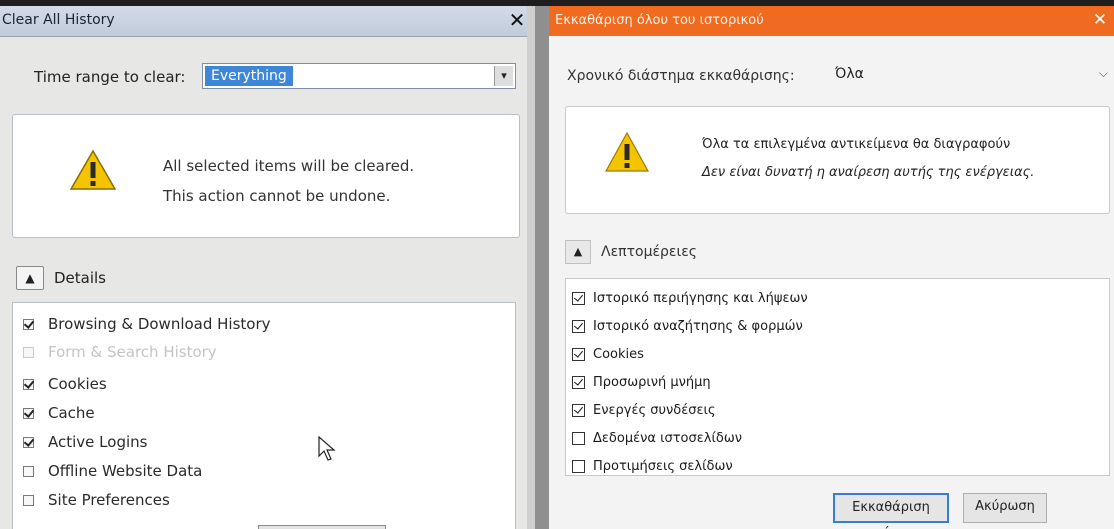  What do you see at coordinates (267, 21) in the screenshot?
I see `left-title-bar: Clear All History ✕` at bounding box center [267, 21].